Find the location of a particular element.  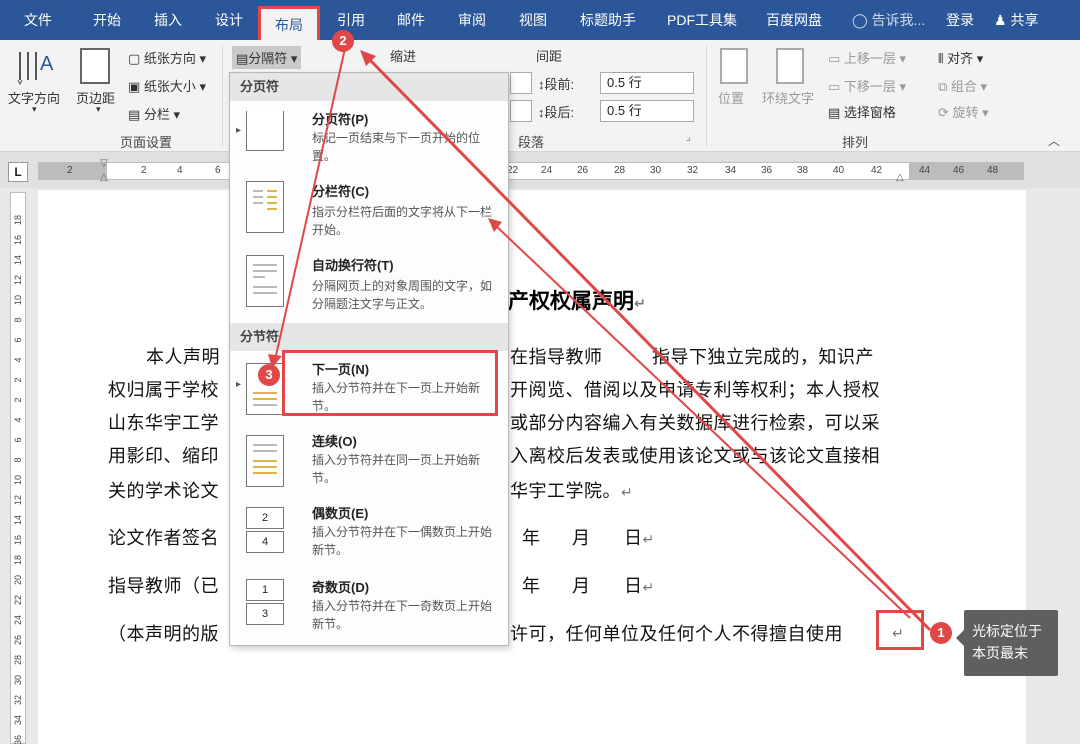

vertical-ruler-tick: 36 is located at coordinates (18, 739).